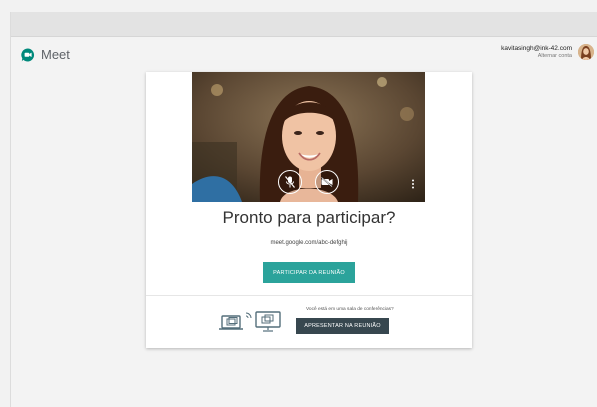  What do you see at coordinates (536, 56) in the screenshot?
I see `switch-account-link: Alternar conta` at bounding box center [536, 56].